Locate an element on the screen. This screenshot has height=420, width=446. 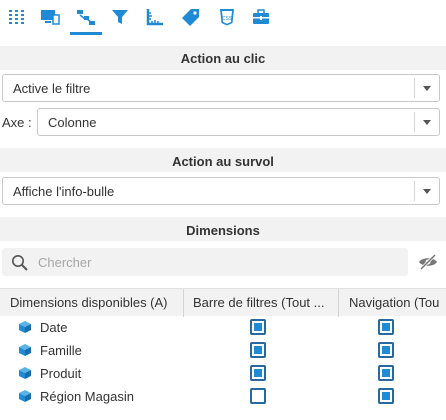
hover-action-header: Action au survol is located at coordinates (223, 160).